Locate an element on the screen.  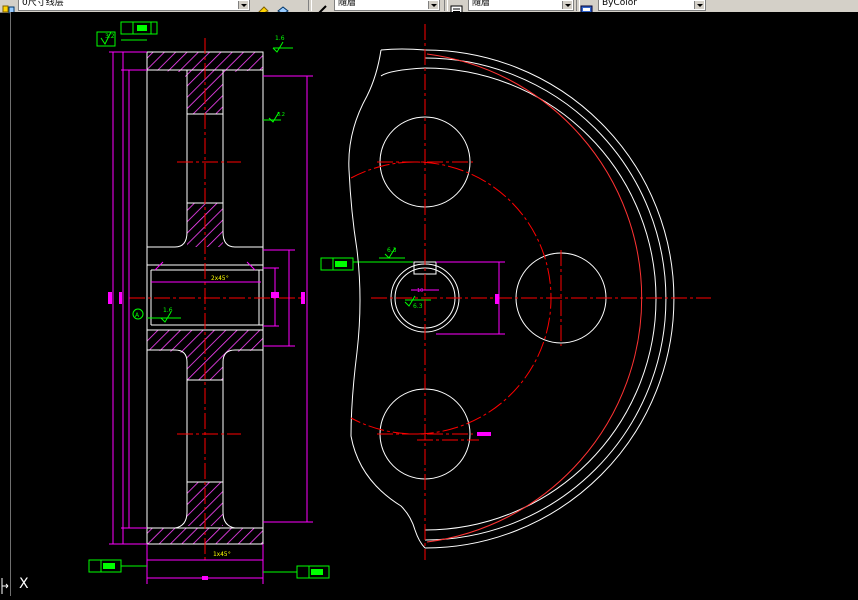
linetype-combo: 隨層 is located at coordinates (387, 5).